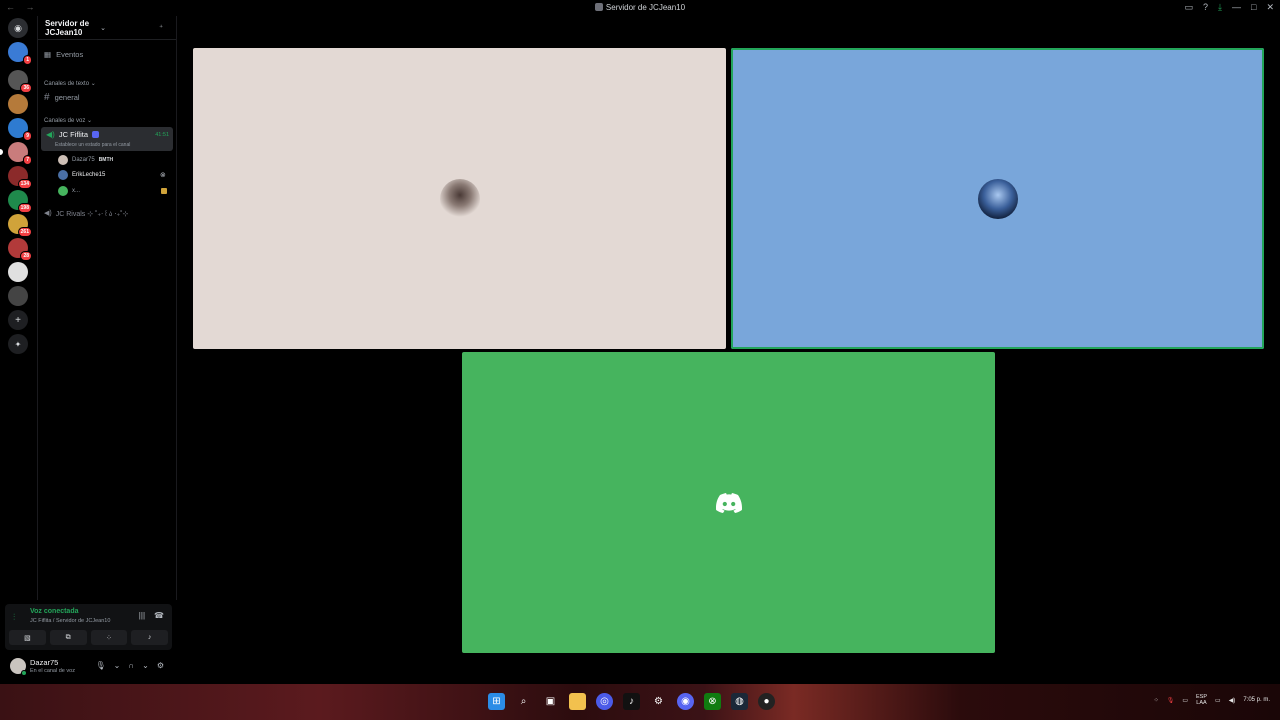 This screenshot has width=1280, height=720. What do you see at coordinates (1256, 700) in the screenshot?
I see `clock: 7:05 p. m.` at bounding box center [1256, 700].